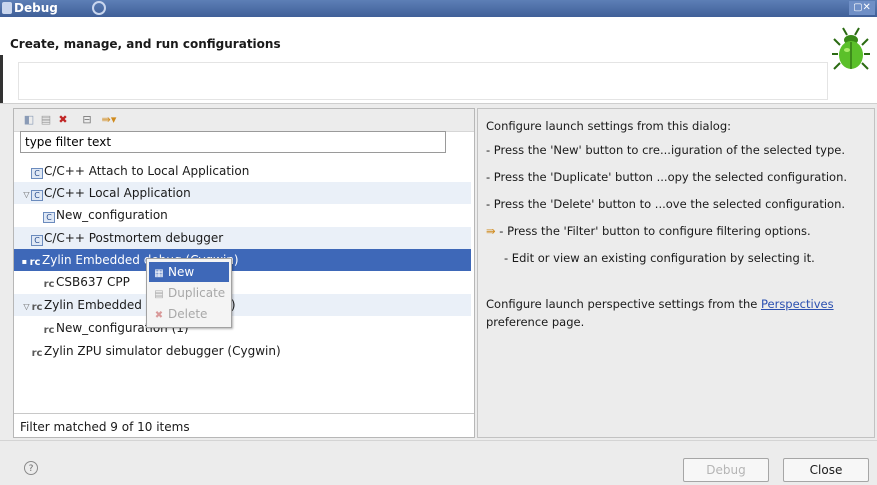 Image resolution: width=877 pixels, height=485 pixels. What do you see at coordinates (112, 215) in the screenshot?
I see `tree-item-label: New_configuration` at bounding box center [112, 215].